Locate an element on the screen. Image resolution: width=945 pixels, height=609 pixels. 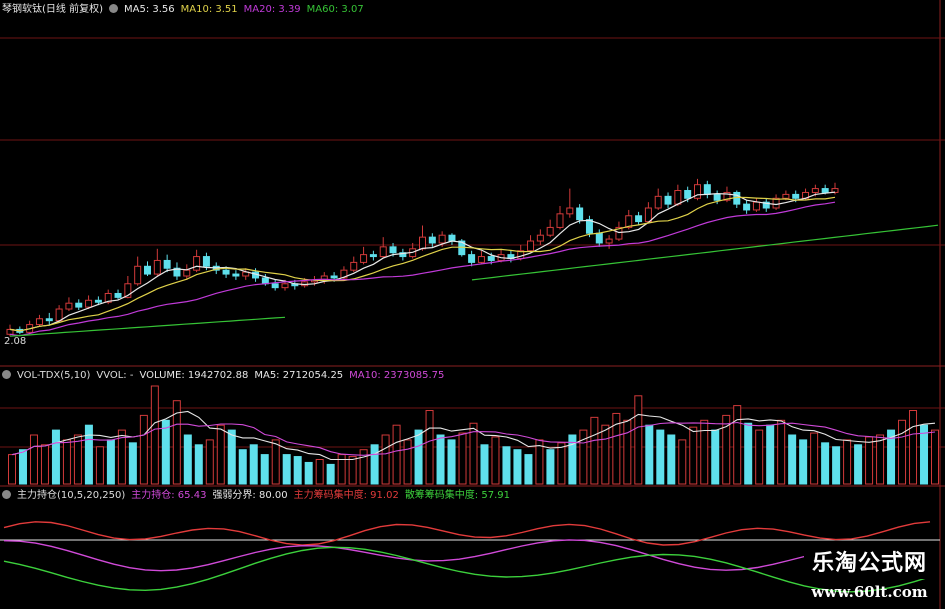
vol-ma10-label: MA10: 2373085.75 is located at coordinates (397, 375).